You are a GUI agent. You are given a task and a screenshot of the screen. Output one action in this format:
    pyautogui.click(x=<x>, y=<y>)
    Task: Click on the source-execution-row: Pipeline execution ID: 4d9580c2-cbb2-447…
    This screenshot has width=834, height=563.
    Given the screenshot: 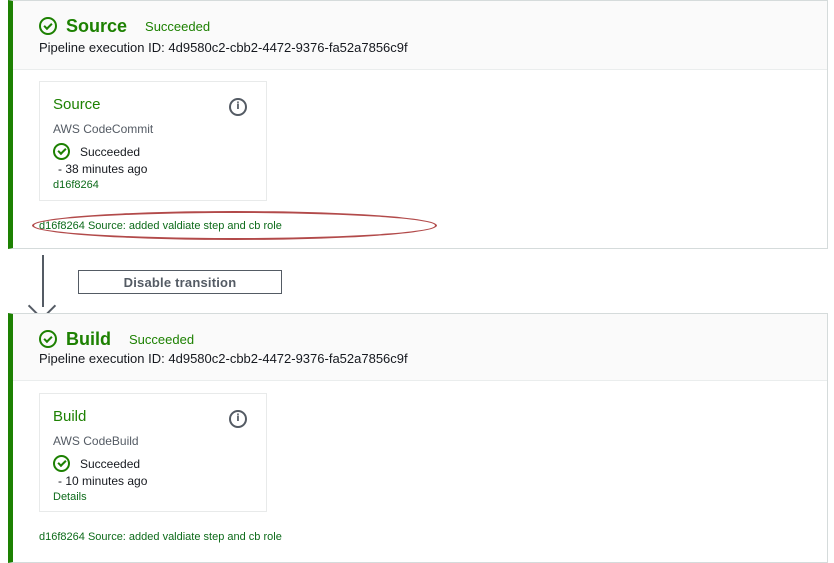 What is the action you would take?
    pyautogui.click(x=223, y=47)
    